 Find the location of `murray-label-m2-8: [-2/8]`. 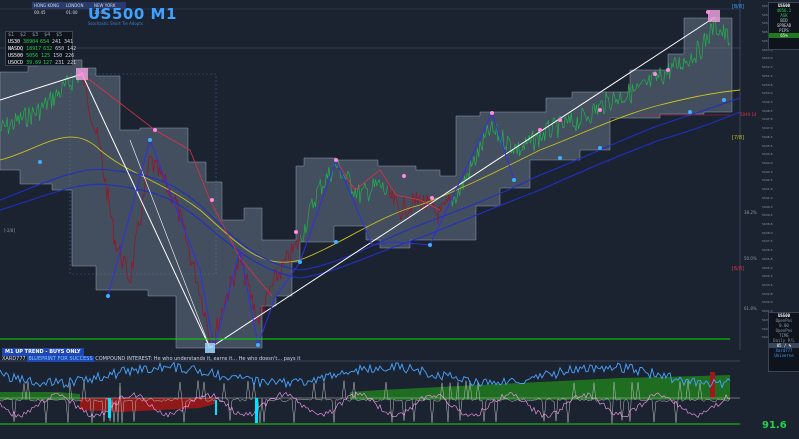

murray-label-m2-8: [-2/8] is located at coordinates (10, 230).